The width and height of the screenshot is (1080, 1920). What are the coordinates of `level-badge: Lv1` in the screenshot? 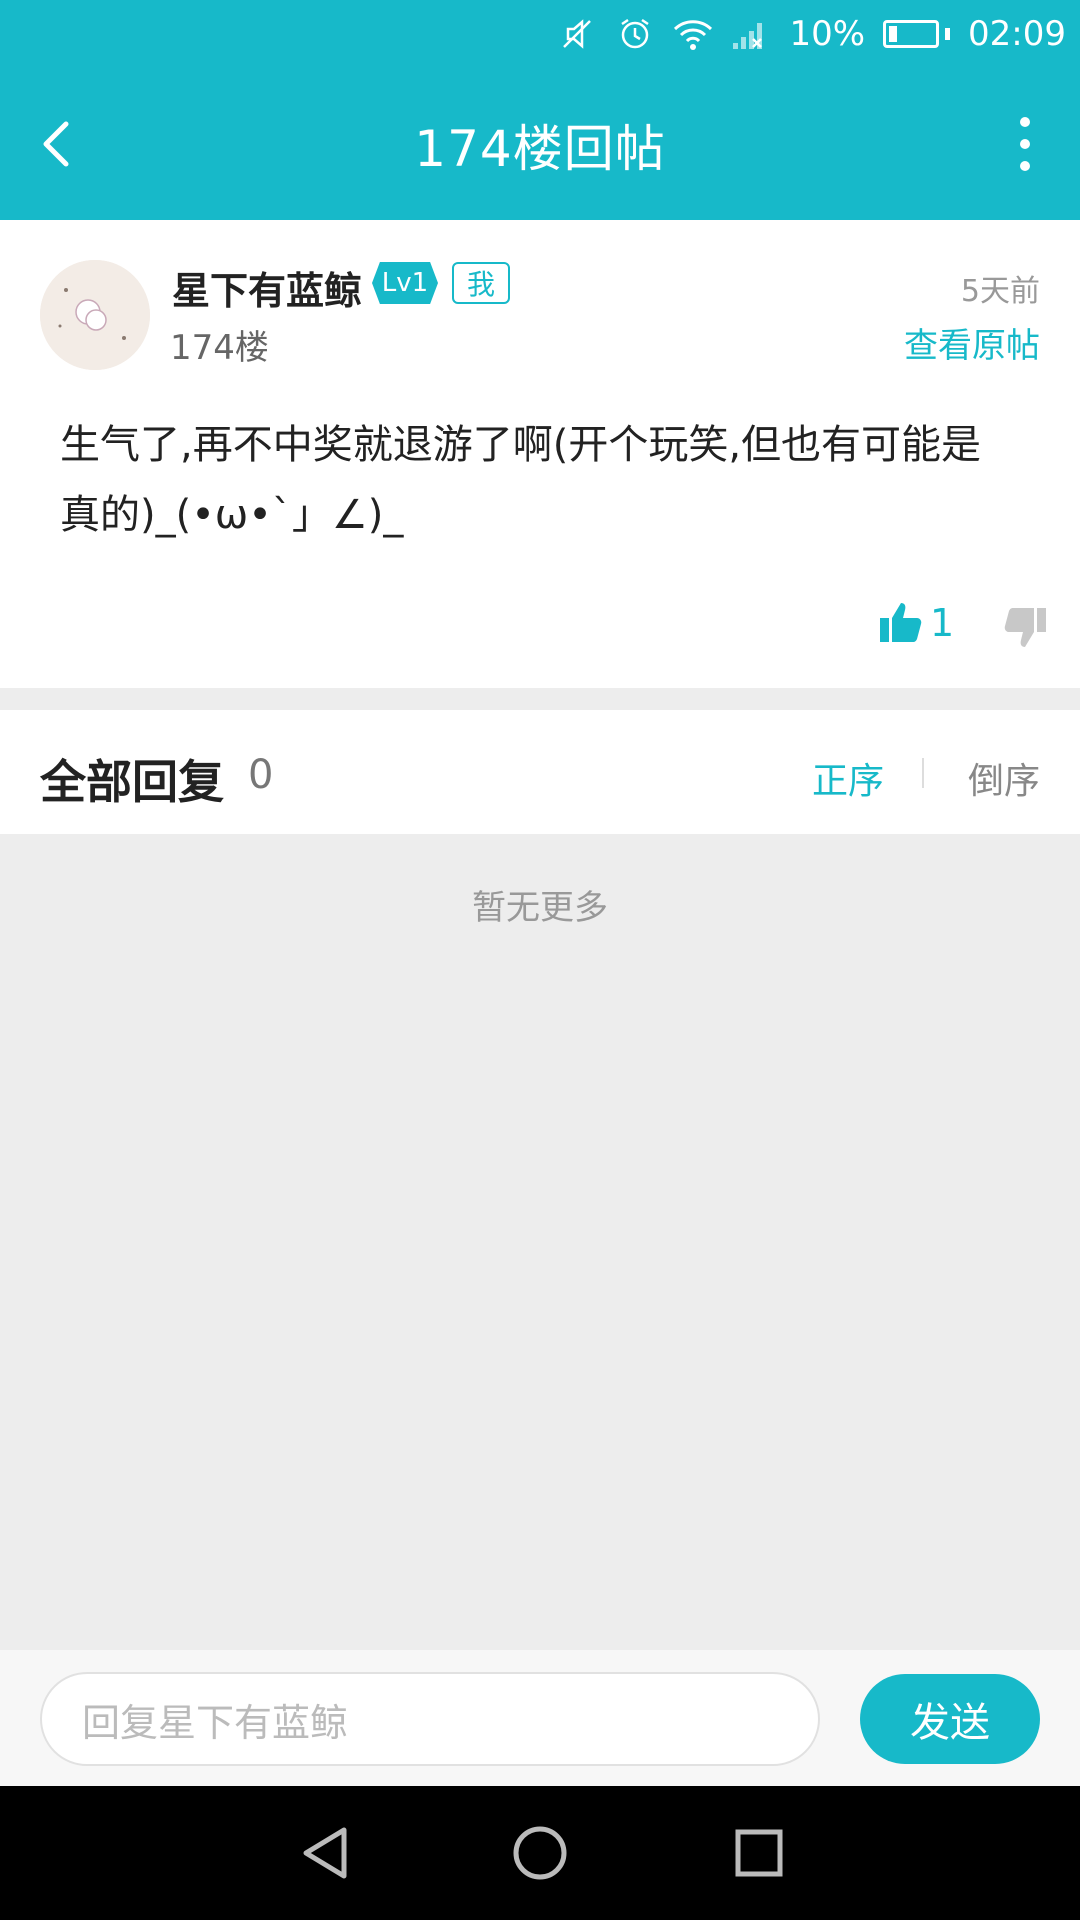 It's located at (405, 283).